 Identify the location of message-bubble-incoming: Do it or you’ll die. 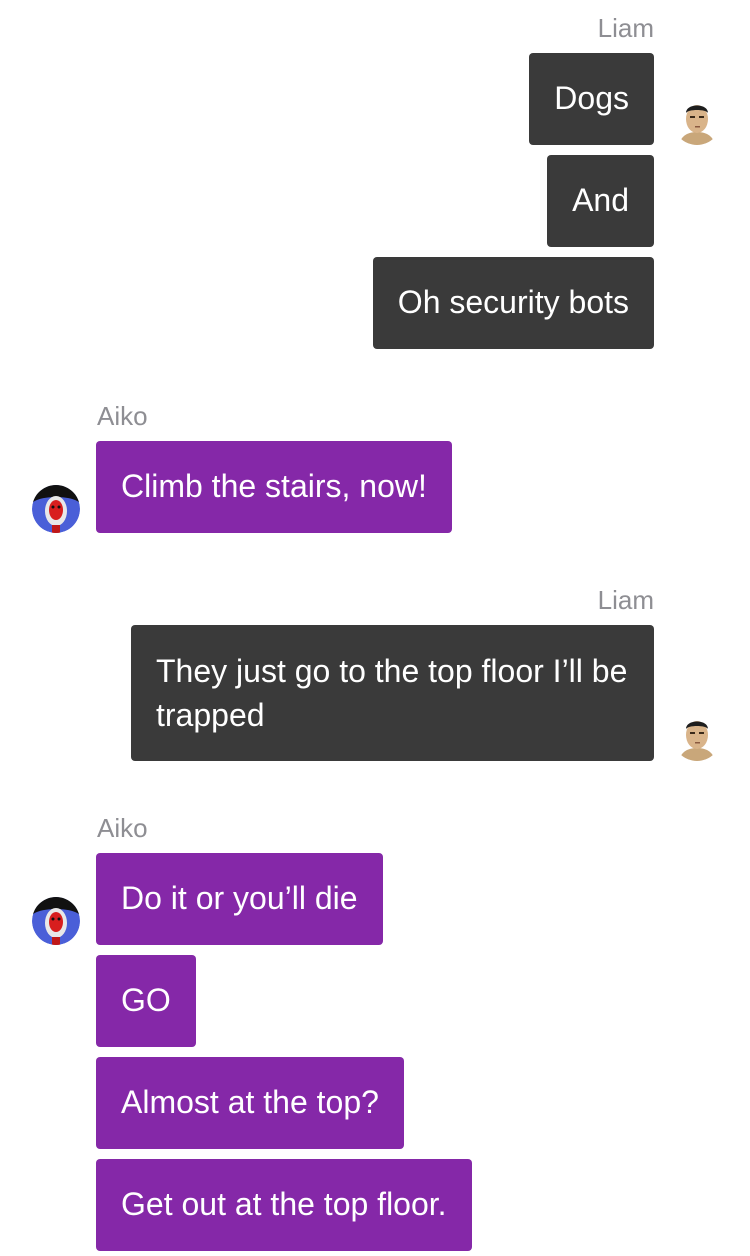
(239, 899).